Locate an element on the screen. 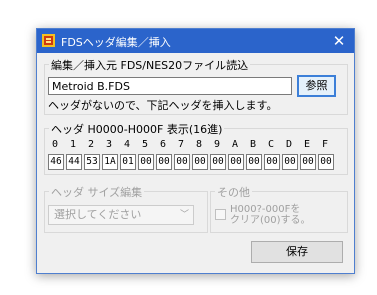 This screenshot has width=377, height=295. hex-column-label: F is located at coordinates (325, 144).